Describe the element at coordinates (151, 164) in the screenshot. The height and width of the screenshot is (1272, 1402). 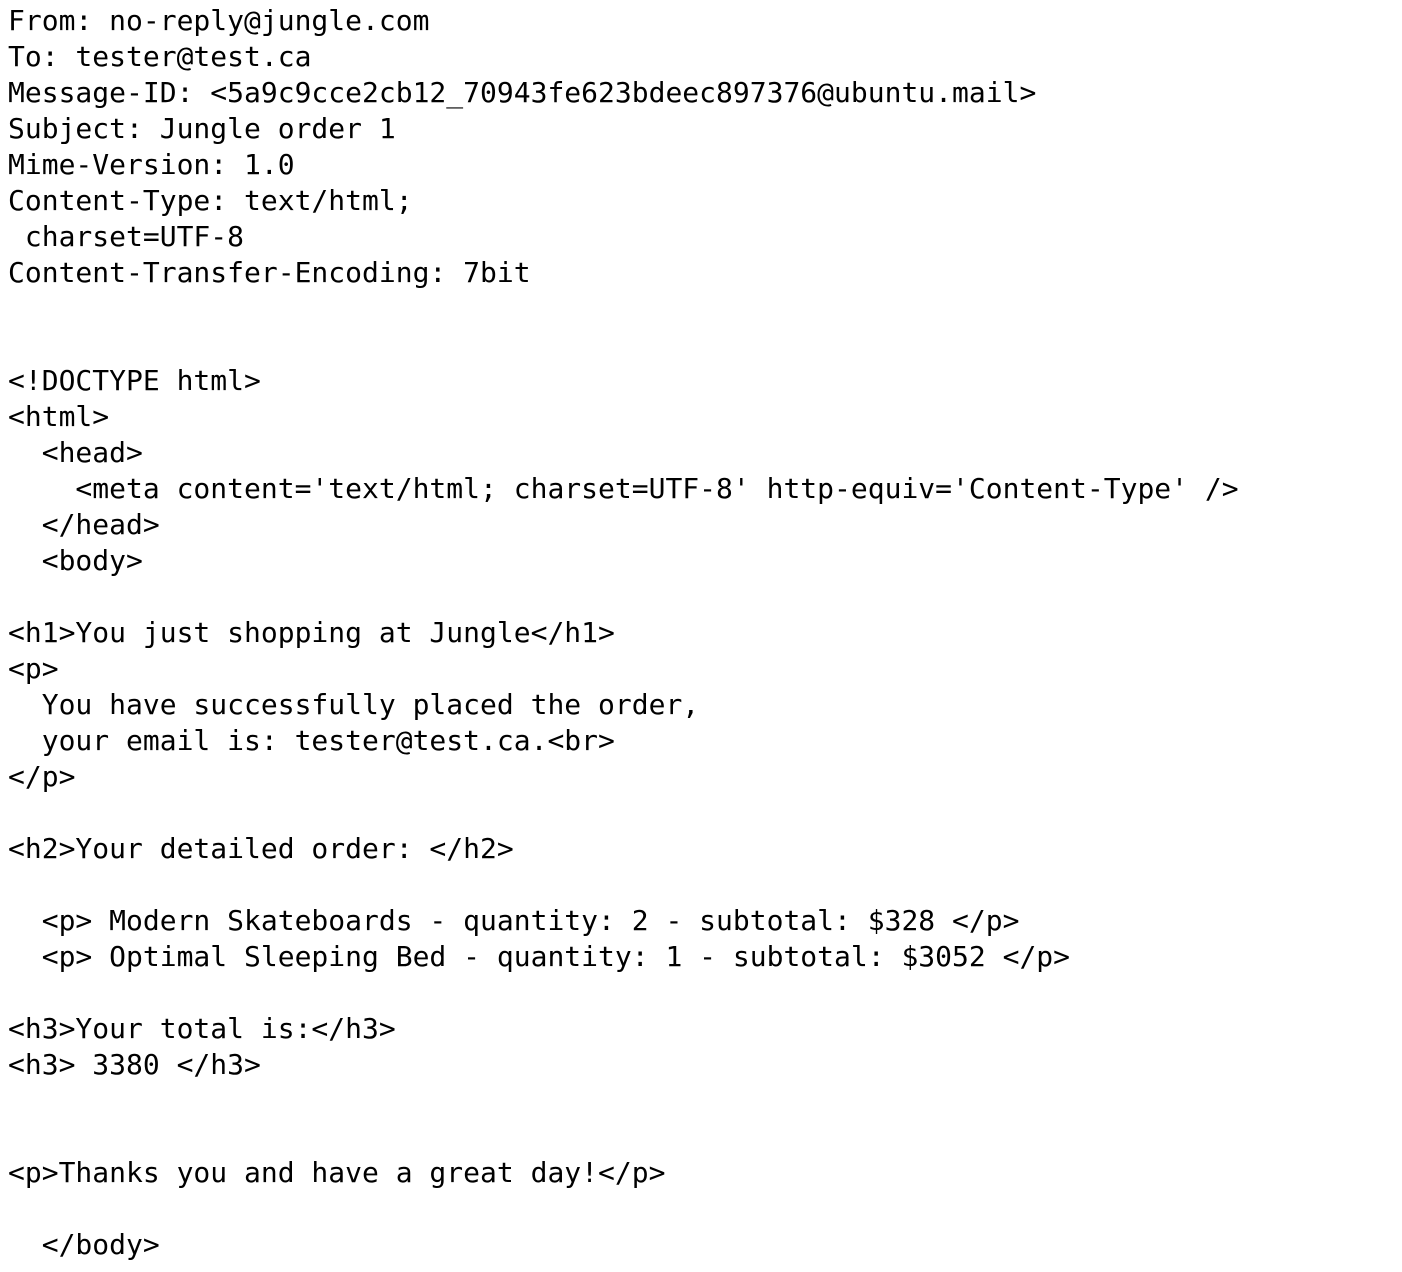
I see `header-mime-version: Mime-Version: 1.0` at that location.